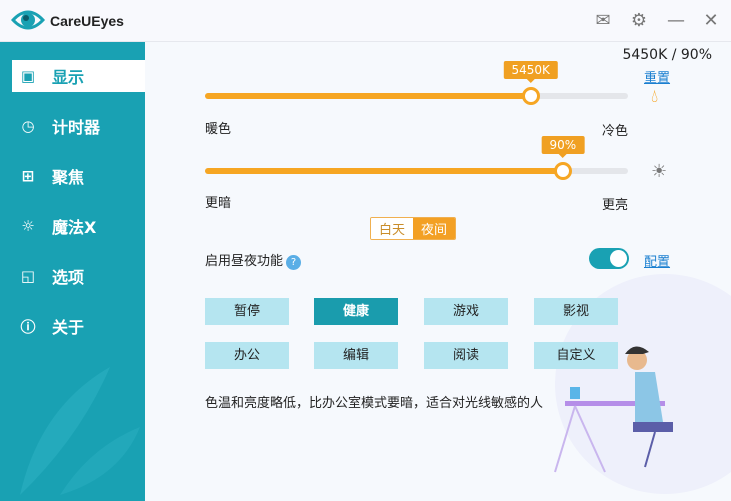  What do you see at coordinates (294, 262) in the screenshot?
I see `help-icon: ?` at bounding box center [294, 262].